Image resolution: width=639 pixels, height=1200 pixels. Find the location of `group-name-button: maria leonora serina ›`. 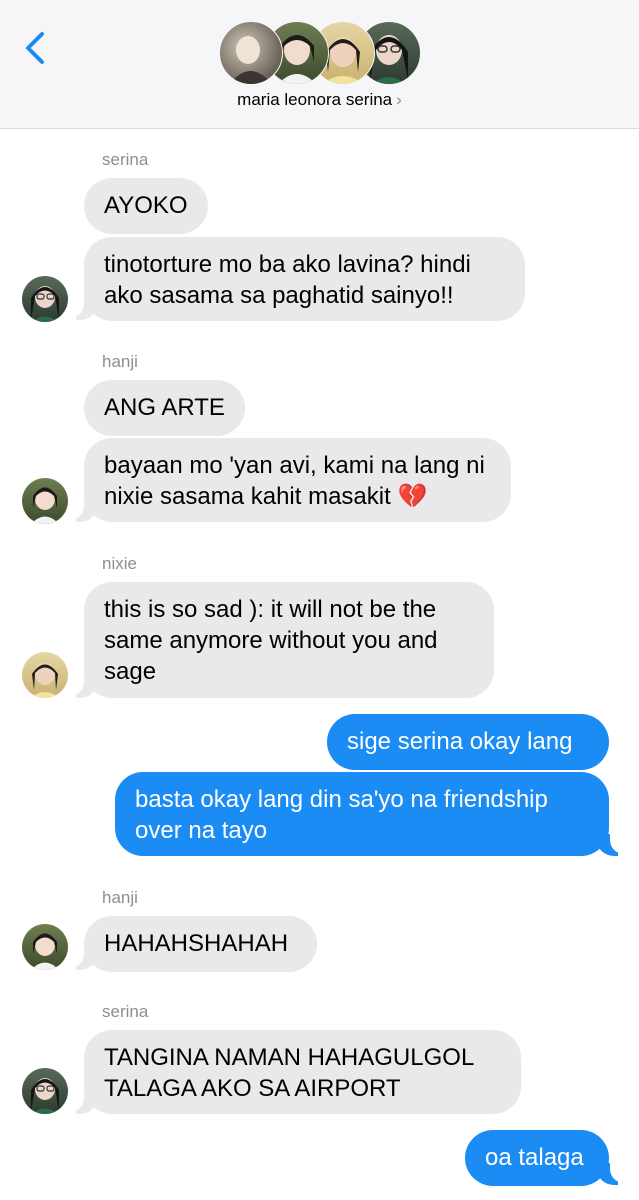

group-name-button: maria leonora serina › is located at coordinates (319, 100).